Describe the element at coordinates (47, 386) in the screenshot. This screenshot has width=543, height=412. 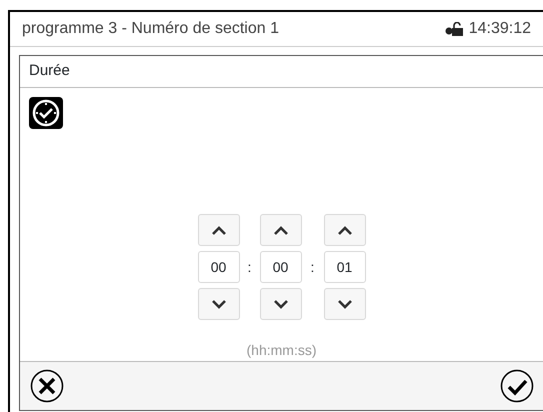
I see `cancel-button` at that location.